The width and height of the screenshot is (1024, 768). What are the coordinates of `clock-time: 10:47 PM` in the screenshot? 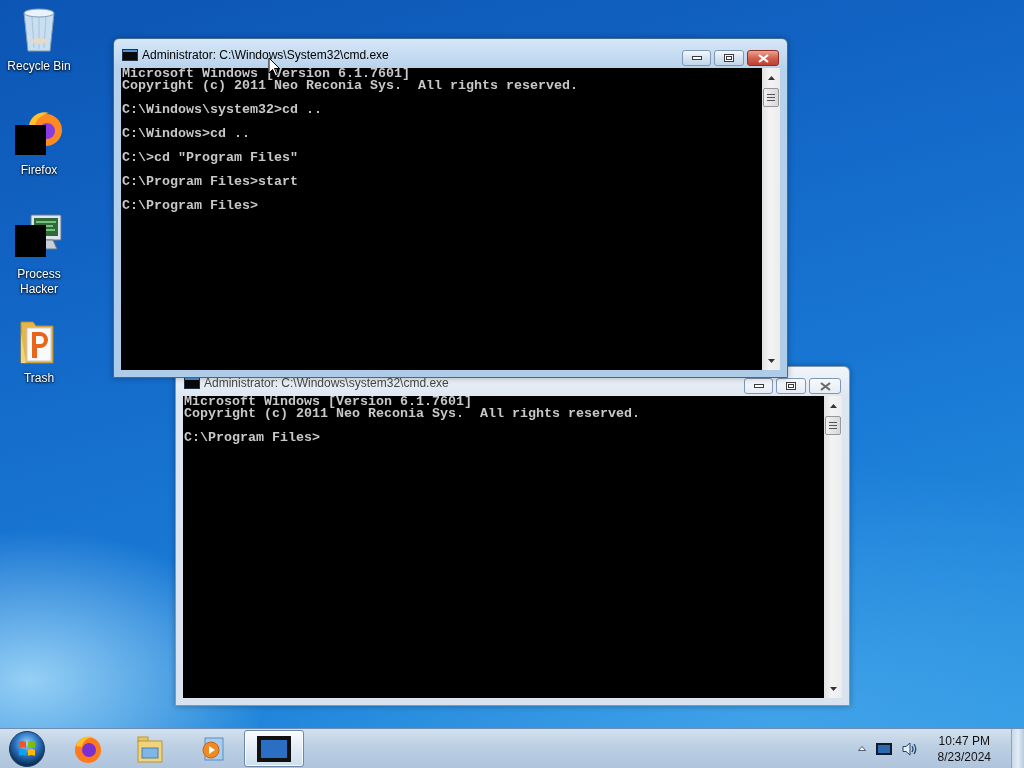 It's located at (964, 741).